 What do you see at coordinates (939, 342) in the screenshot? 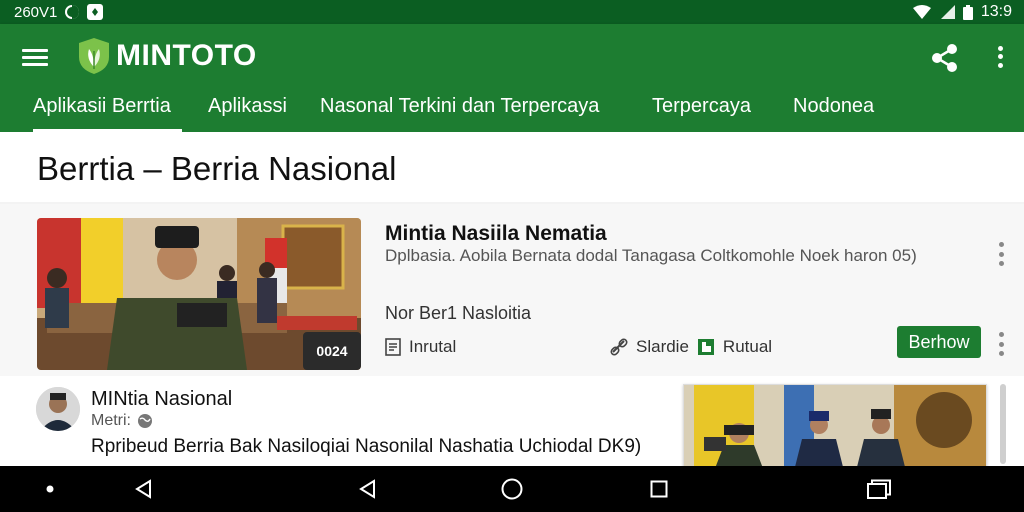
I see `article-action-button: Berhow` at bounding box center [939, 342].